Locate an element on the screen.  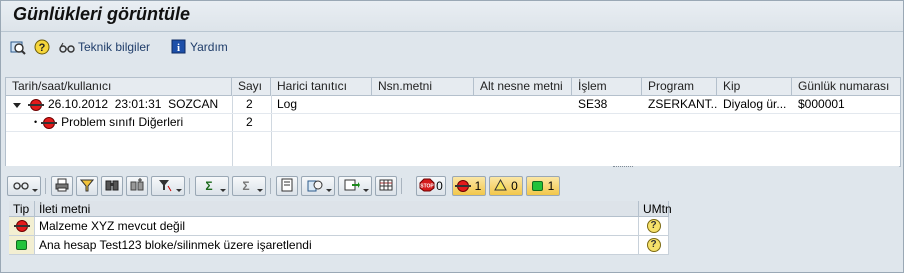
column-header-count: Sayı is located at coordinates (251, 86).